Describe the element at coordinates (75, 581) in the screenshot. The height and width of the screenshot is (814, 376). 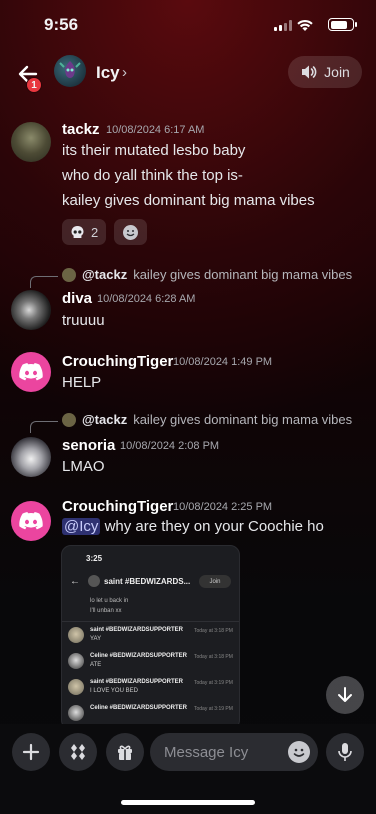
I see `back-arrow-icon: ←` at that location.